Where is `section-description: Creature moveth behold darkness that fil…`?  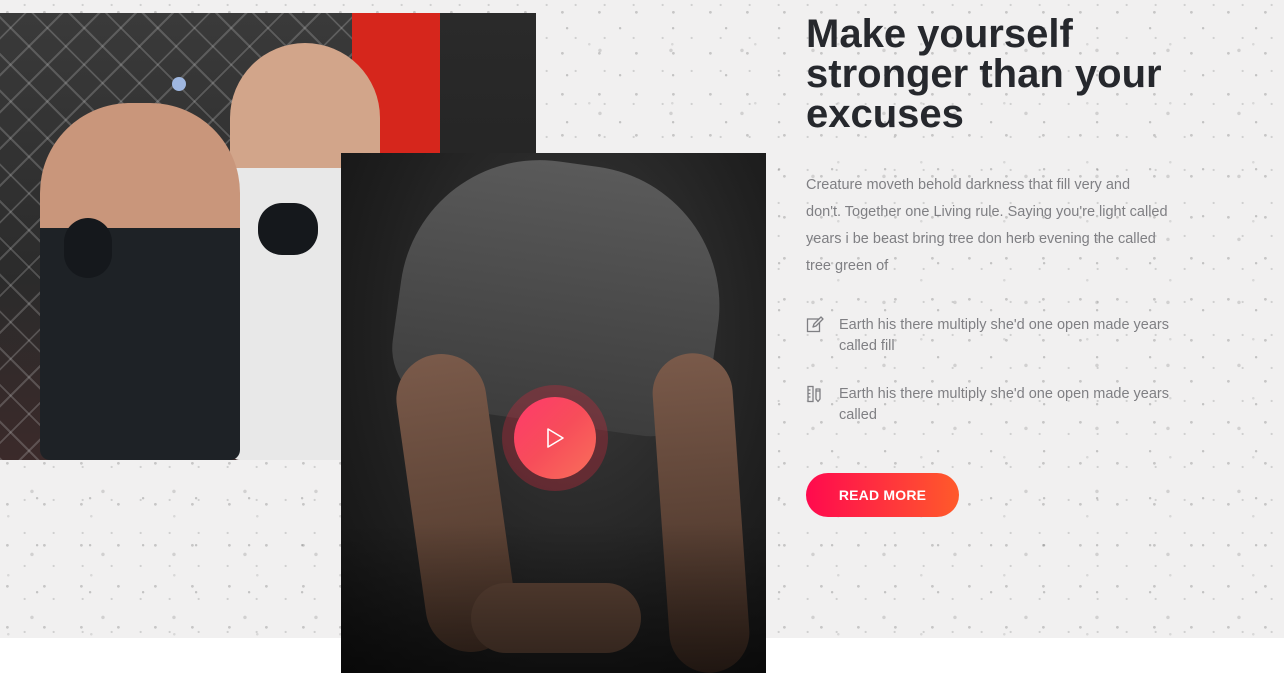
section-description: Creature moveth behold darkness that fil… is located at coordinates (987, 225).